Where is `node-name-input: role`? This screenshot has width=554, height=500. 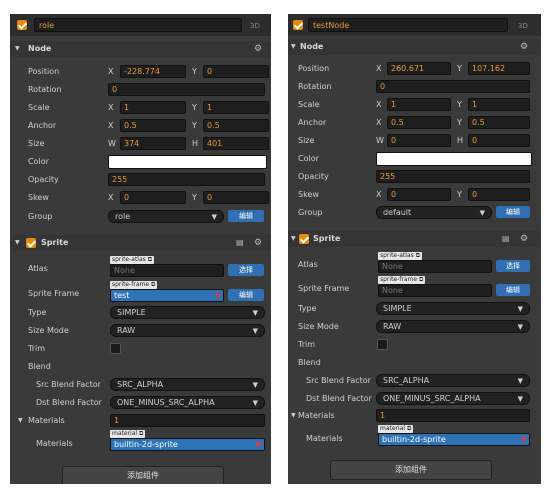 node-name-input: role is located at coordinates (138, 25).